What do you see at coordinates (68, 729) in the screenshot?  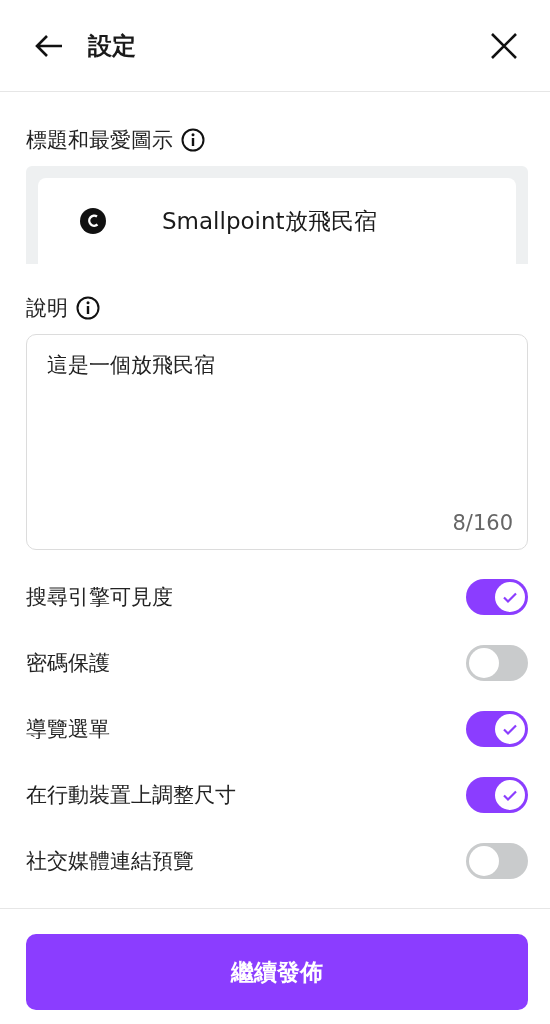 I see `setting-label: 導覽選單` at bounding box center [68, 729].